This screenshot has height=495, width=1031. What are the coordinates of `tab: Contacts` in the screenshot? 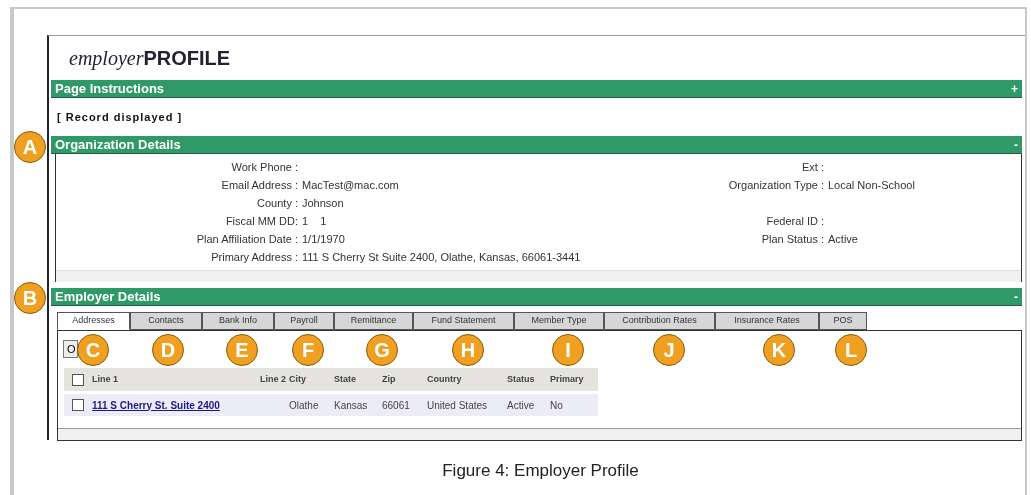 It's located at (166, 321).